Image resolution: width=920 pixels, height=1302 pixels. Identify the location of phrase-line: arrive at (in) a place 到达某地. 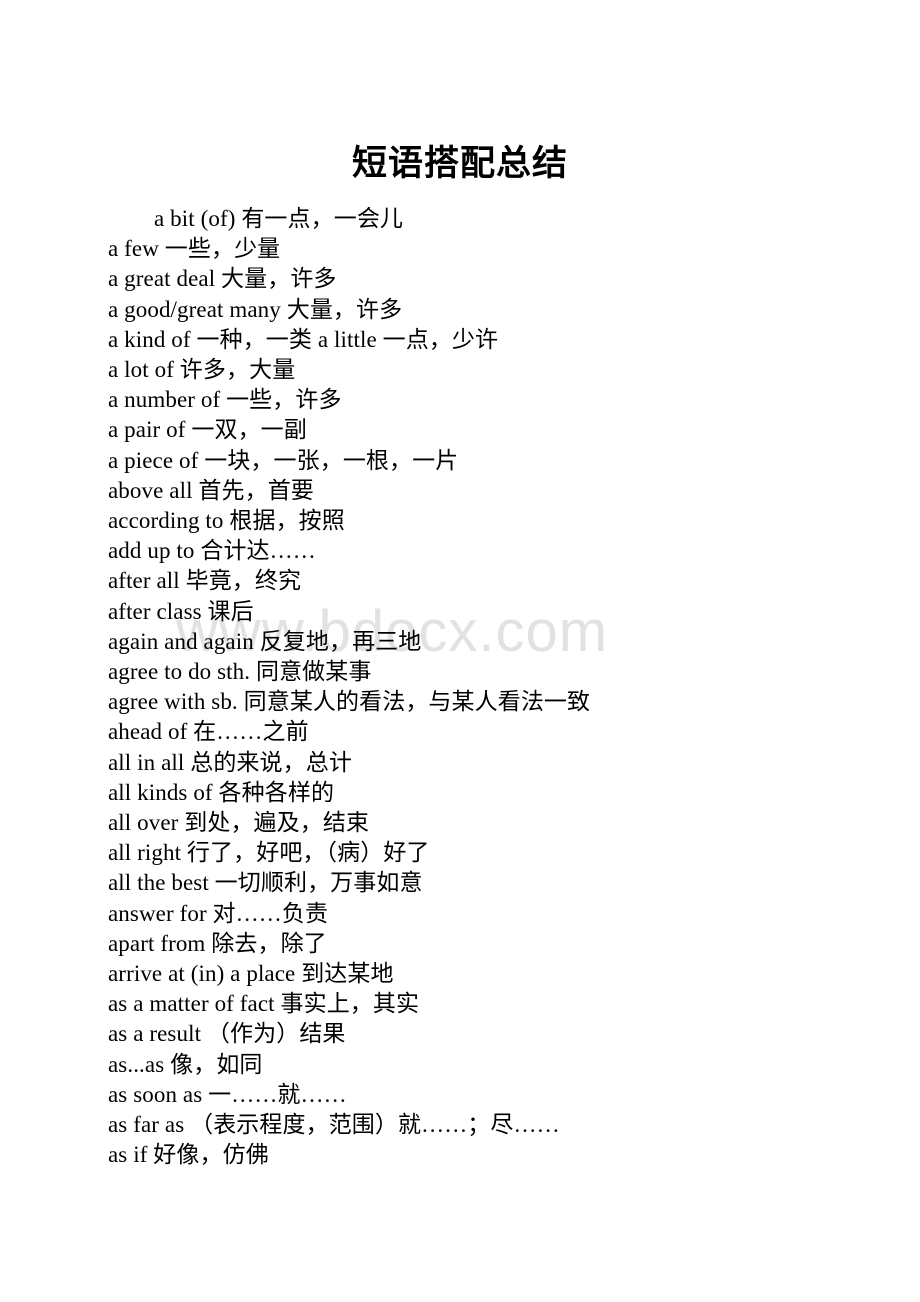
(251, 974).